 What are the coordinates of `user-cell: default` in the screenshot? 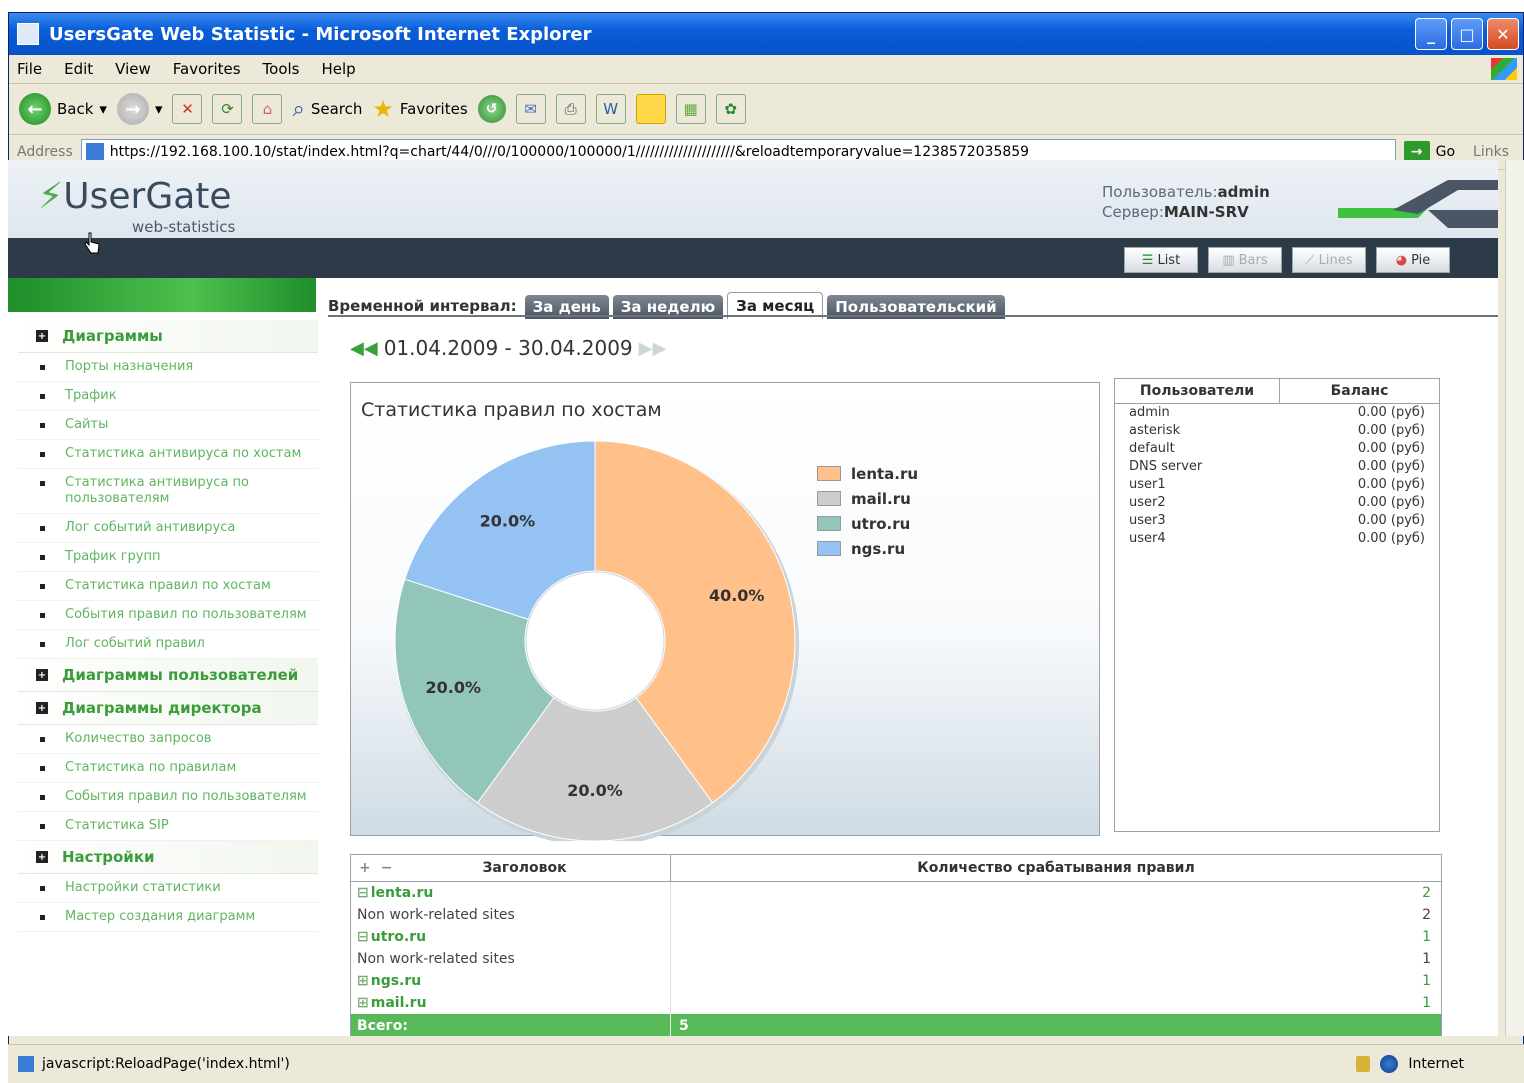 It's located at (1152, 448).